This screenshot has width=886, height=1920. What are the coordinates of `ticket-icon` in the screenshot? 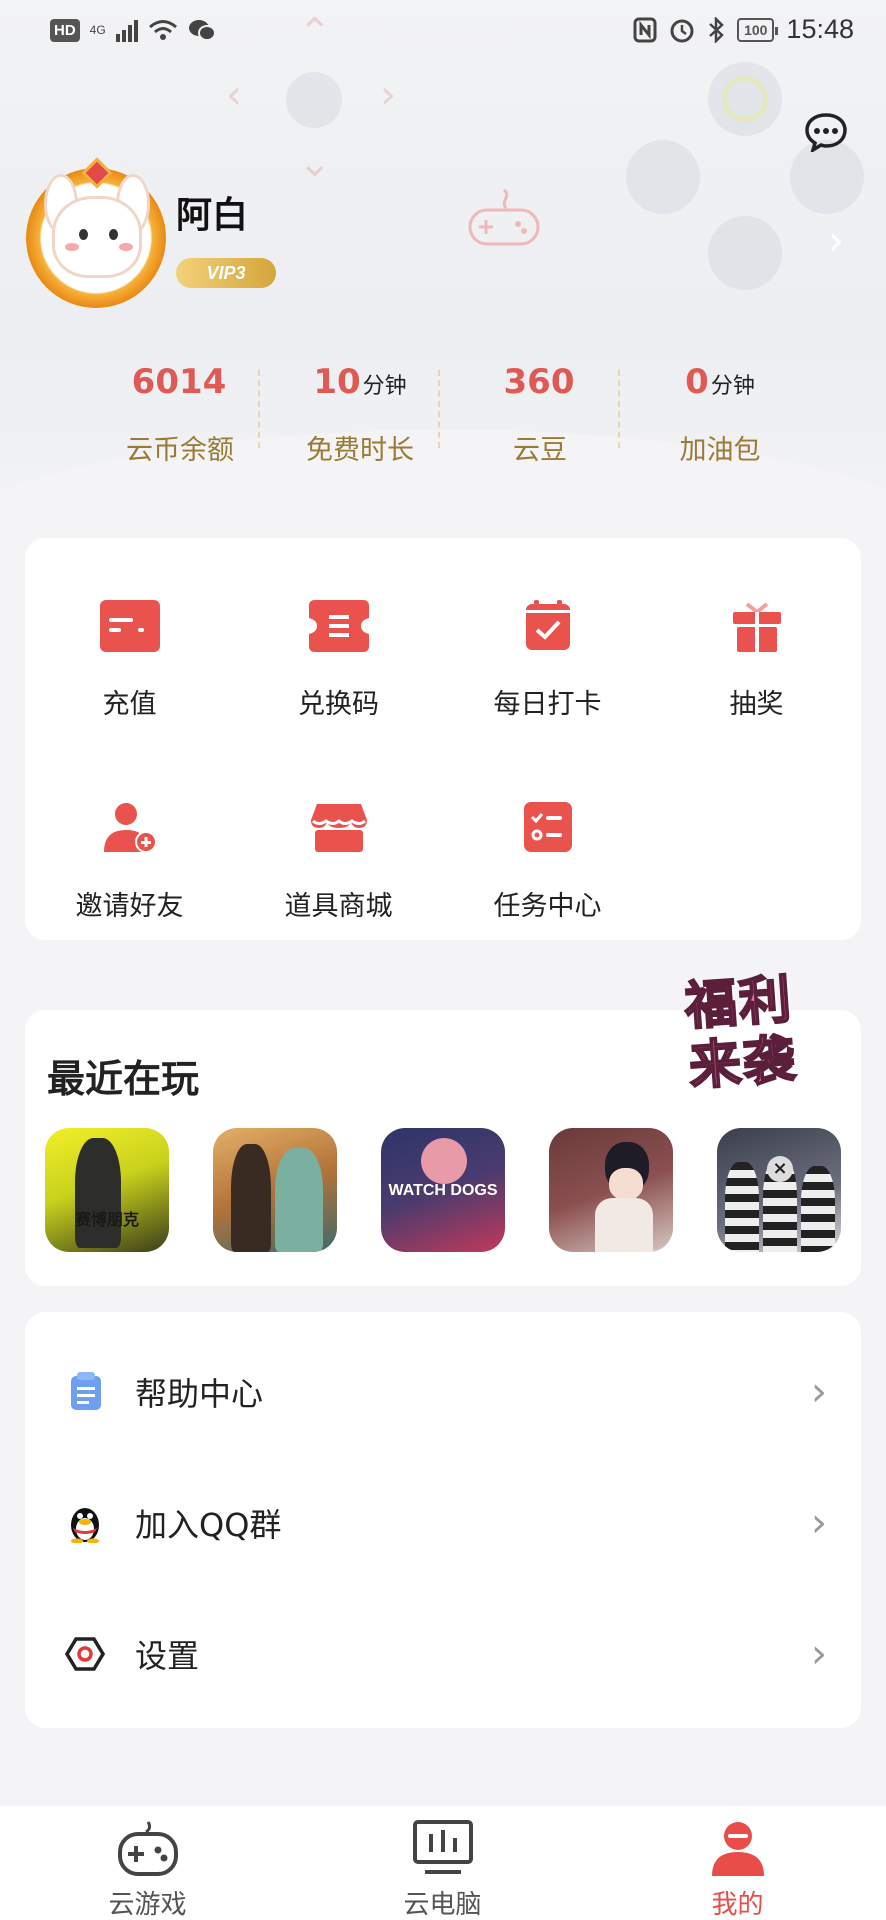 It's located at (338, 626).